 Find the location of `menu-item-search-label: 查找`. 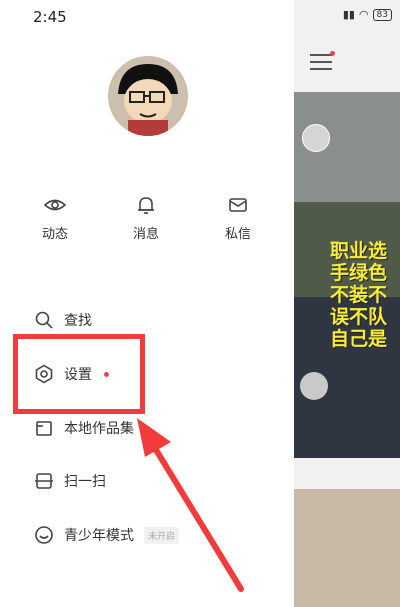

menu-item-search-label: 查找 is located at coordinates (78, 321).